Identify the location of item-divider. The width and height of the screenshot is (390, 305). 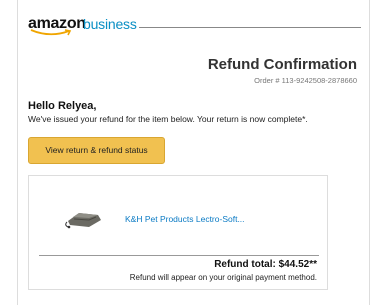
(179, 255).